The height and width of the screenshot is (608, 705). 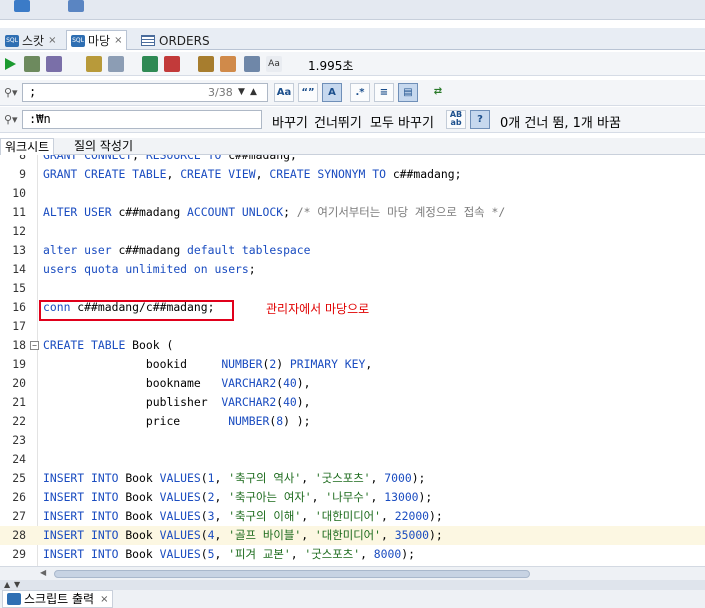 I want to click on code-line: 20 bookname VARCHAR2(40),, so click(x=352, y=383).